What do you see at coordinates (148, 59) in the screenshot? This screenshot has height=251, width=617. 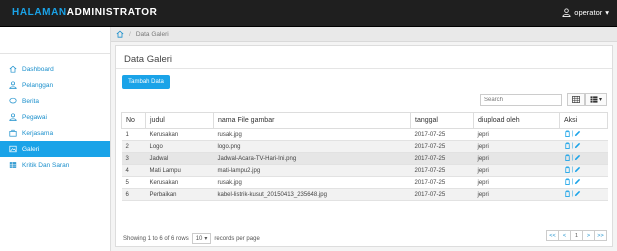 I see `page-title: Data Galeri` at bounding box center [148, 59].